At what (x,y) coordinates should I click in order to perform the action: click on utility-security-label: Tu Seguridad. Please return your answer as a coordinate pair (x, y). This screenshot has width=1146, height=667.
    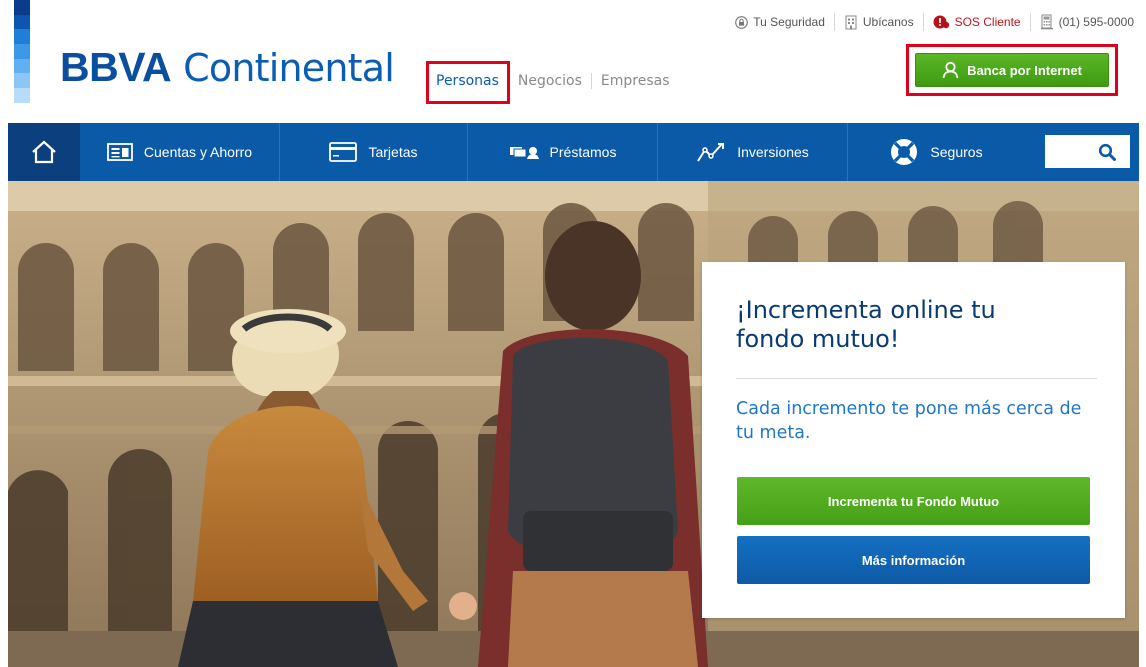
    Looking at the image, I should click on (789, 22).